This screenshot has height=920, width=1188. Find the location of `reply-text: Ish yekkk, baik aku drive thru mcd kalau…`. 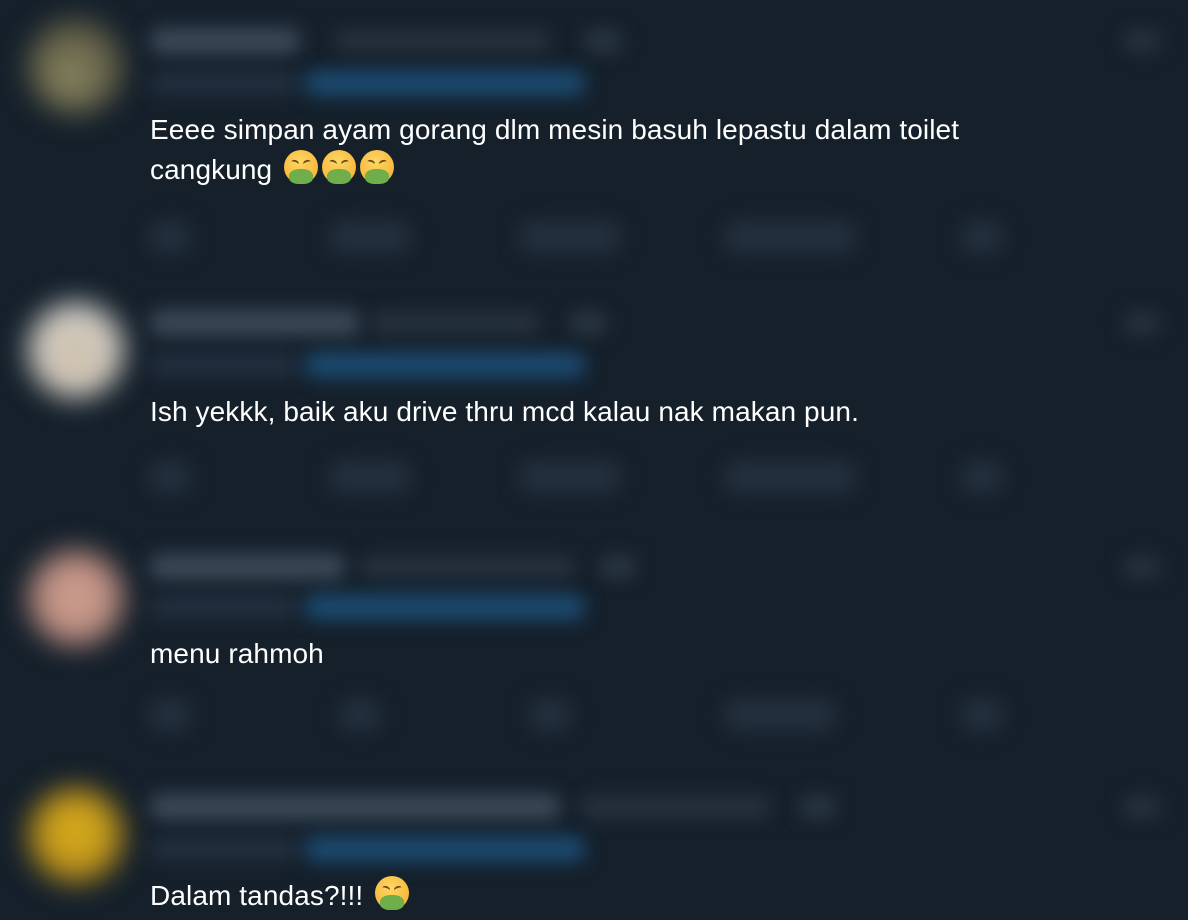

reply-text: Ish yekkk, baik aku drive thru mcd kalau… is located at coordinates (504, 411).